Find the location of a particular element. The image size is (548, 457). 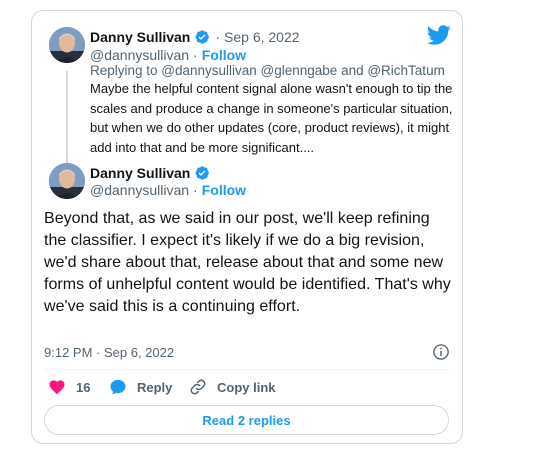

reply-label: Reply is located at coordinates (155, 387).